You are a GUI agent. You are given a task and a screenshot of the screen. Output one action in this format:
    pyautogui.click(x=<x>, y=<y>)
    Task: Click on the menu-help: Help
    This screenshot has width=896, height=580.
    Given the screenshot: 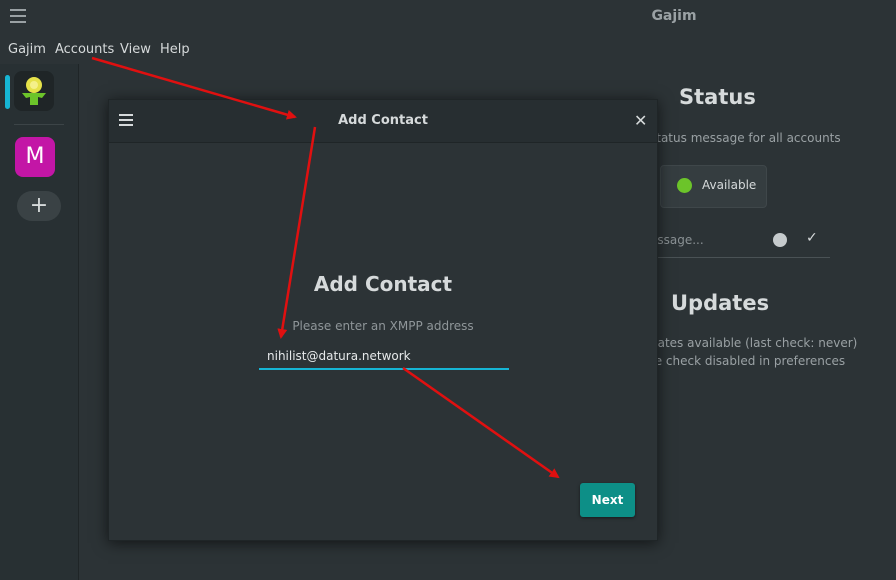 What is the action you would take?
    pyautogui.click(x=175, y=49)
    